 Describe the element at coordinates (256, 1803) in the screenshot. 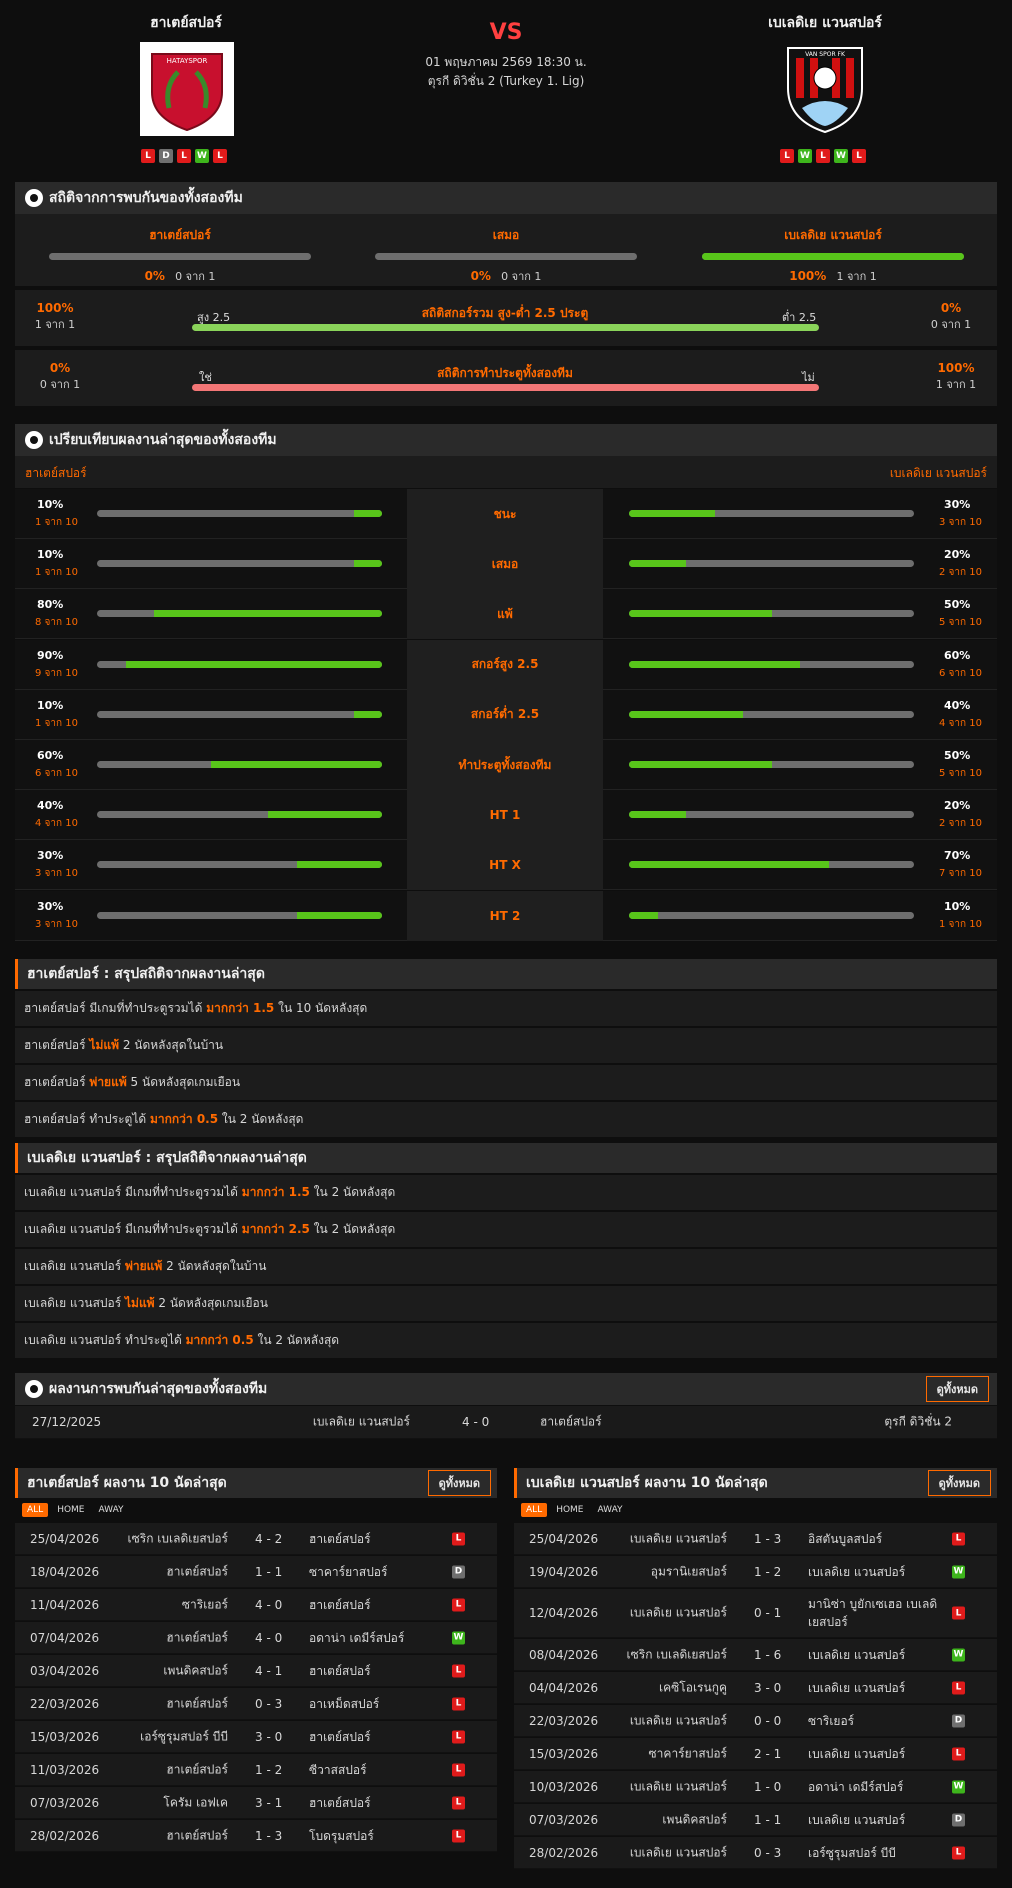

I see `match-row: 07/03/2026 โครัม เอฟเค 3 - 1 ฮาเตย์สปอร์ L` at that location.